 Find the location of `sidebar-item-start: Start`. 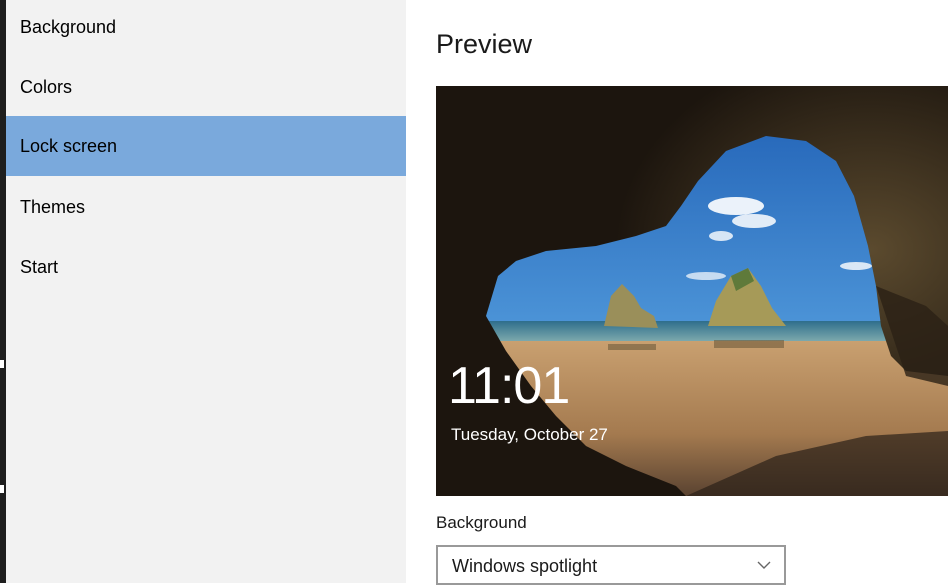

sidebar-item-start: Start is located at coordinates (206, 267).